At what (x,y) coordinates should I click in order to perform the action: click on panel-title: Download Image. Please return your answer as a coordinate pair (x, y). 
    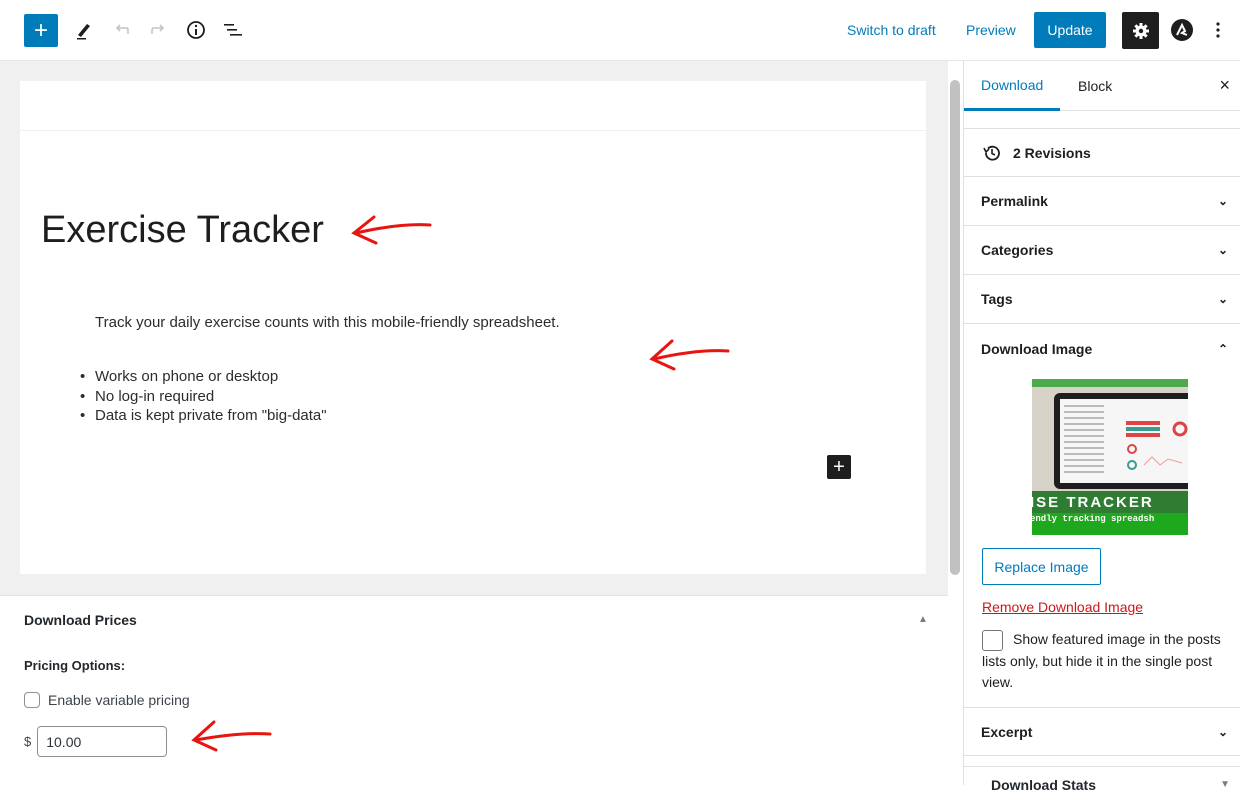
    Looking at the image, I should click on (1037, 348).